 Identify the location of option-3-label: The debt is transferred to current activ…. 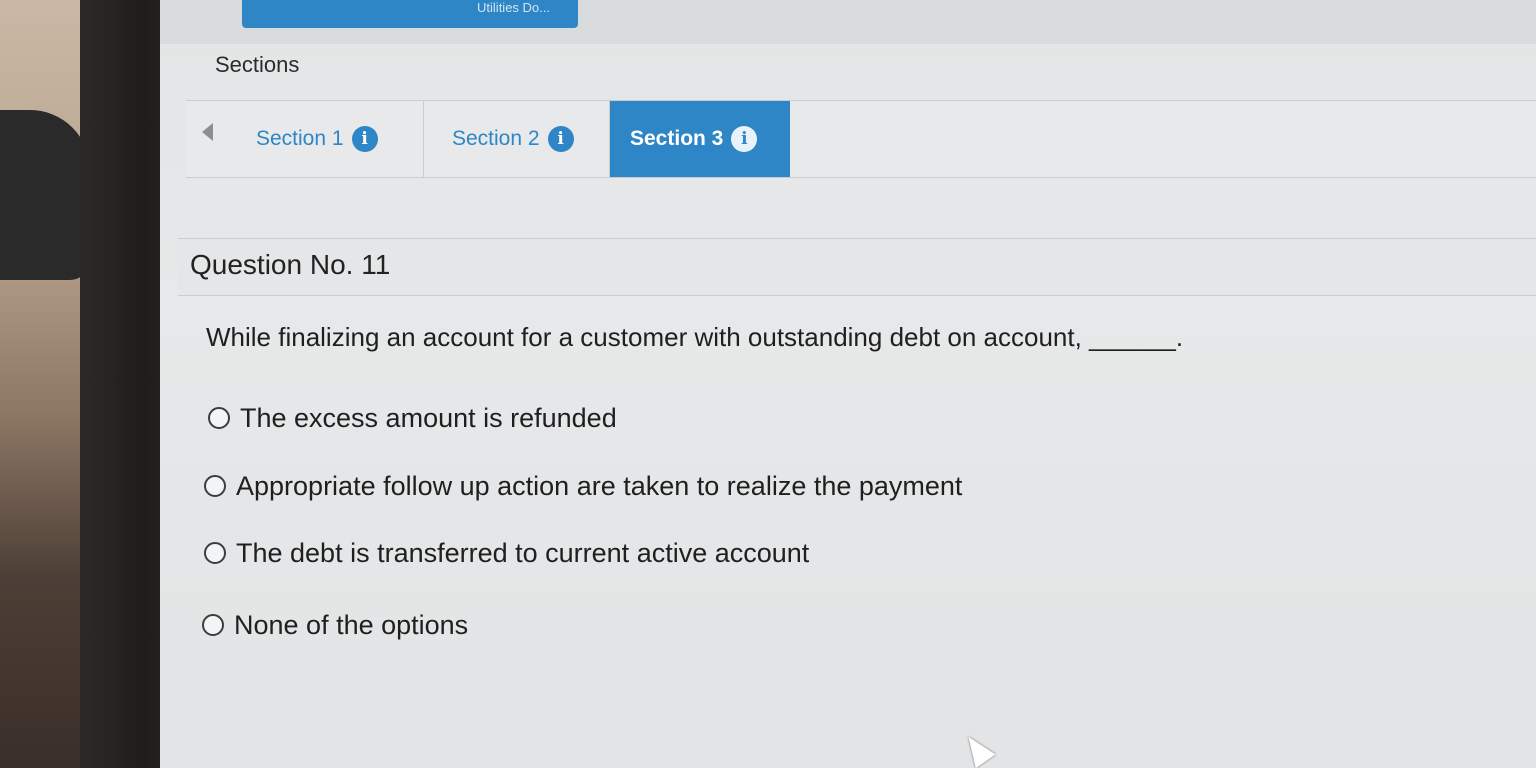
(523, 552).